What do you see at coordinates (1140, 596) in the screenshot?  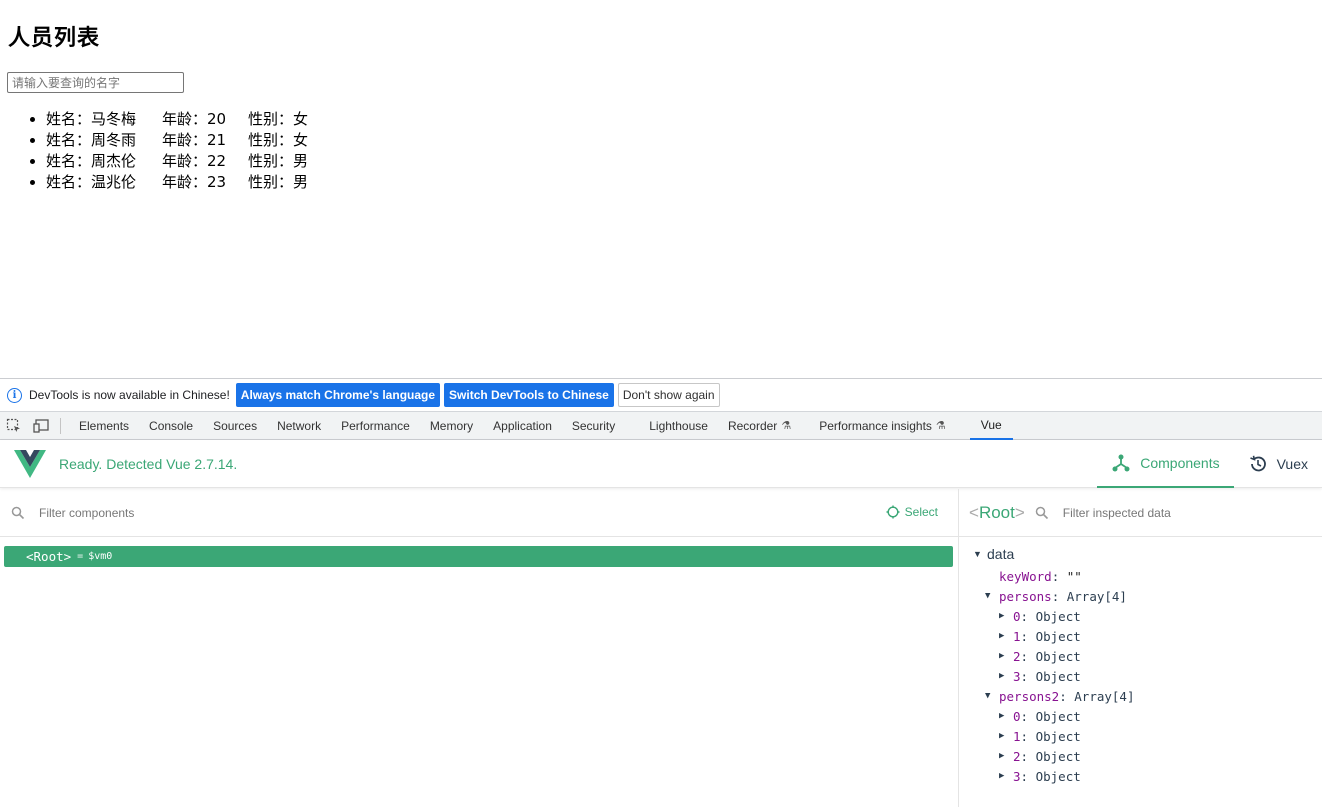 I see `data-row-persons: ▼ persons: Array[4]` at bounding box center [1140, 596].